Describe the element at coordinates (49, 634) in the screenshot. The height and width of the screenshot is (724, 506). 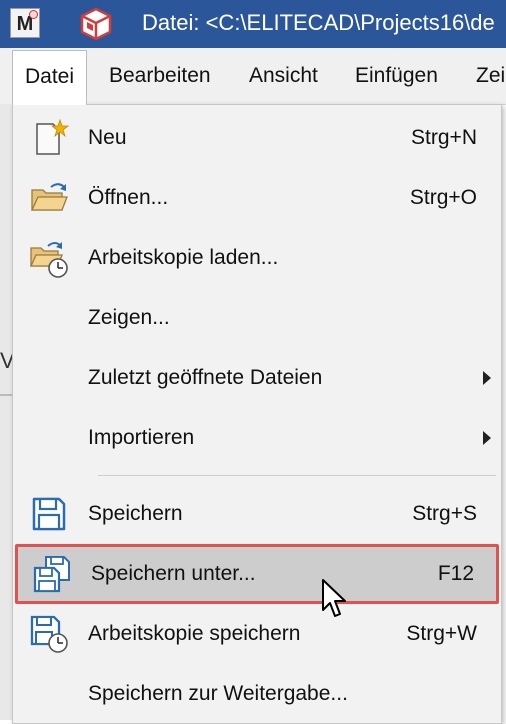
I see `save-working-copy-icon` at that location.